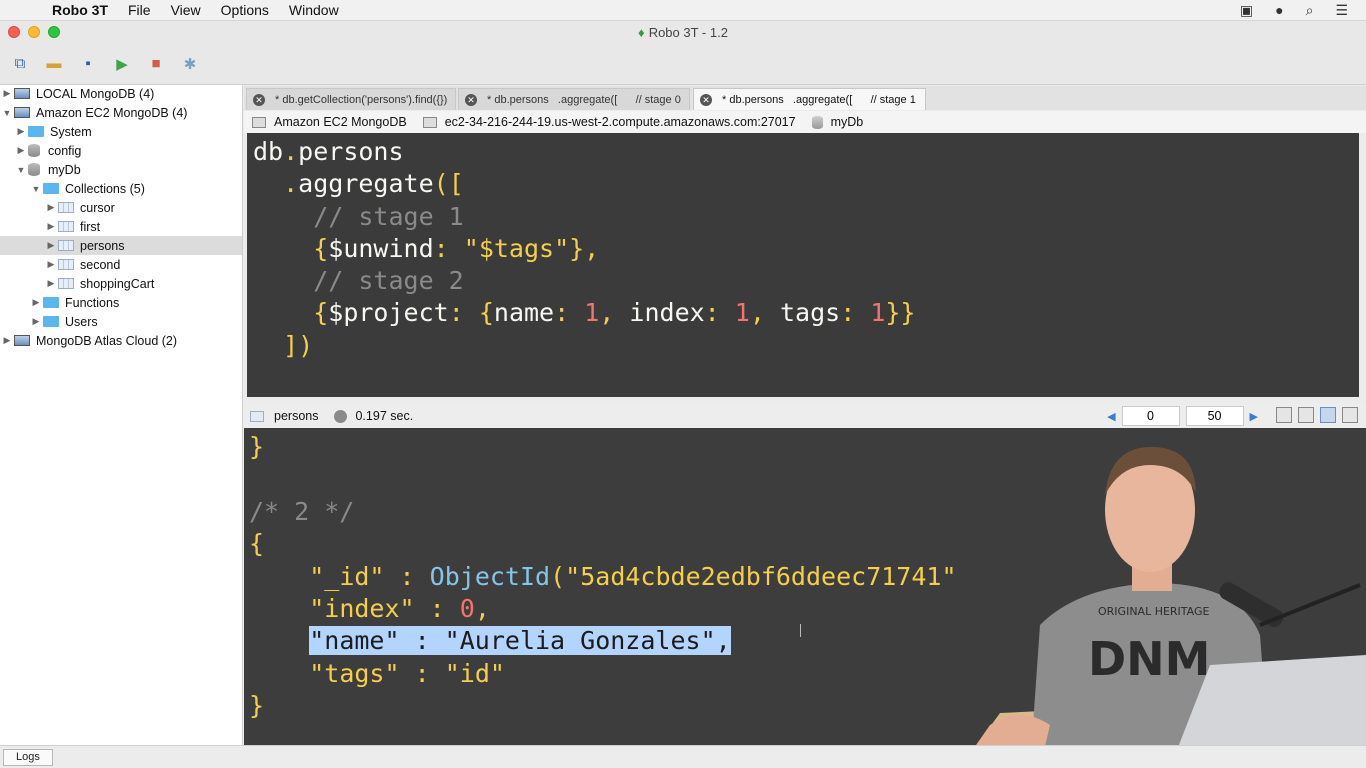  I want to click on tree-item-label: Collections (5), so click(105, 188).